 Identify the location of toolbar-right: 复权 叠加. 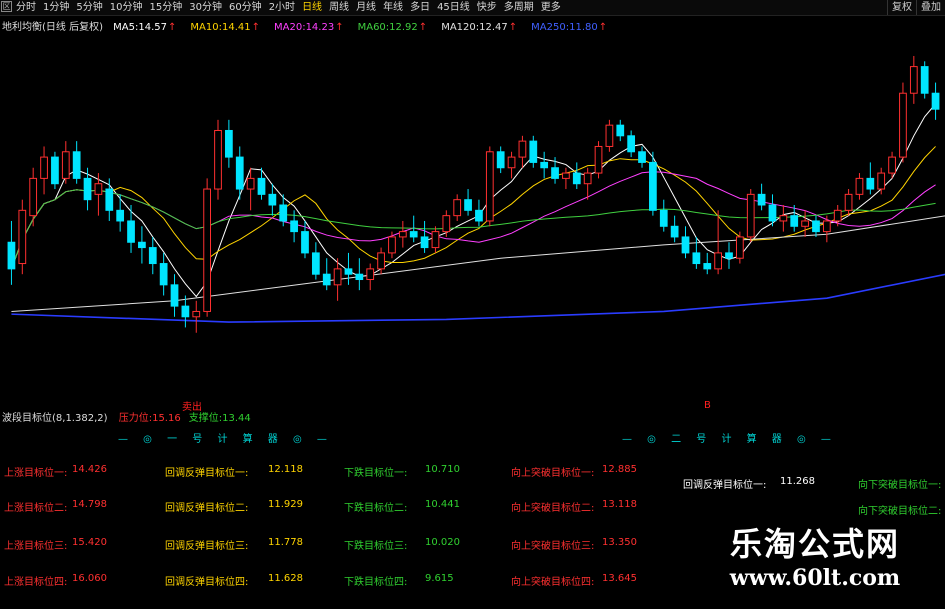
(916, 7).